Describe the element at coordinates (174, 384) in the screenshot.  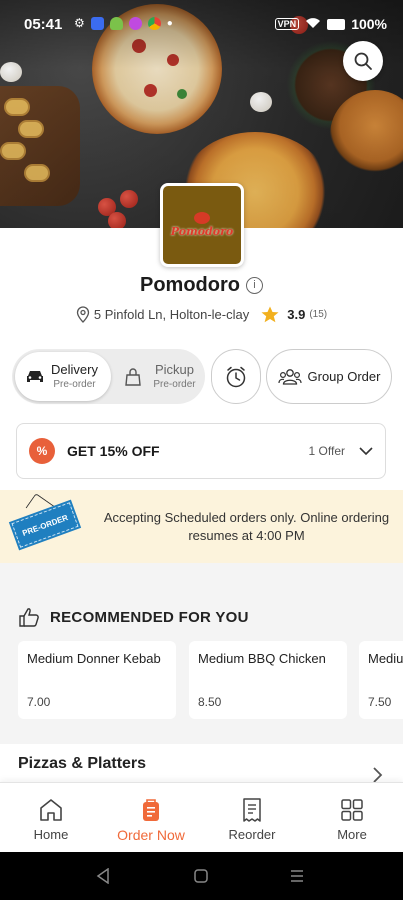
I see `pickup-sub: Pre-order` at that location.